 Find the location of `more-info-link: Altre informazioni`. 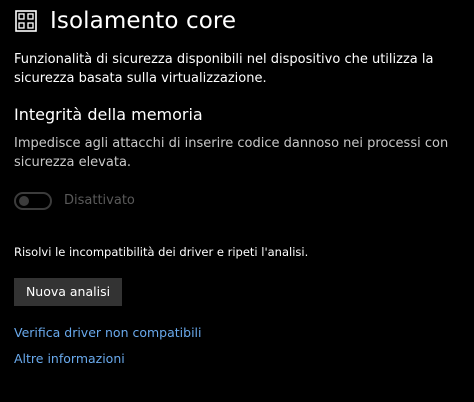

more-info-link: Altre informazioni is located at coordinates (69, 359).